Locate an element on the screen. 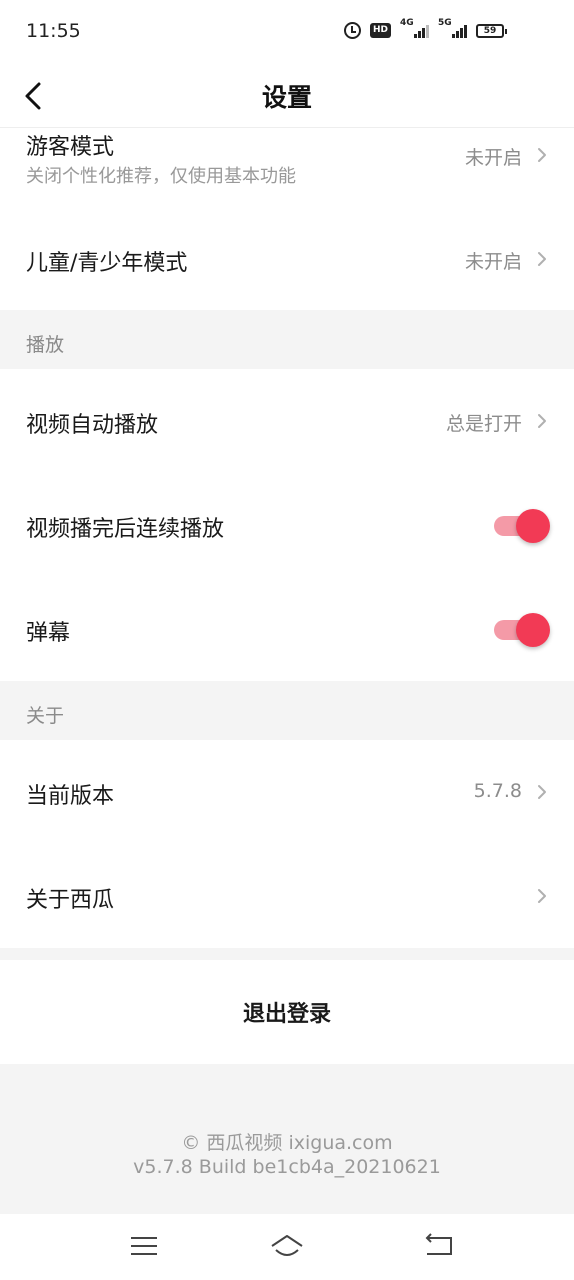 The image size is (574, 1280). page-title: 设置 is located at coordinates (286, 97).